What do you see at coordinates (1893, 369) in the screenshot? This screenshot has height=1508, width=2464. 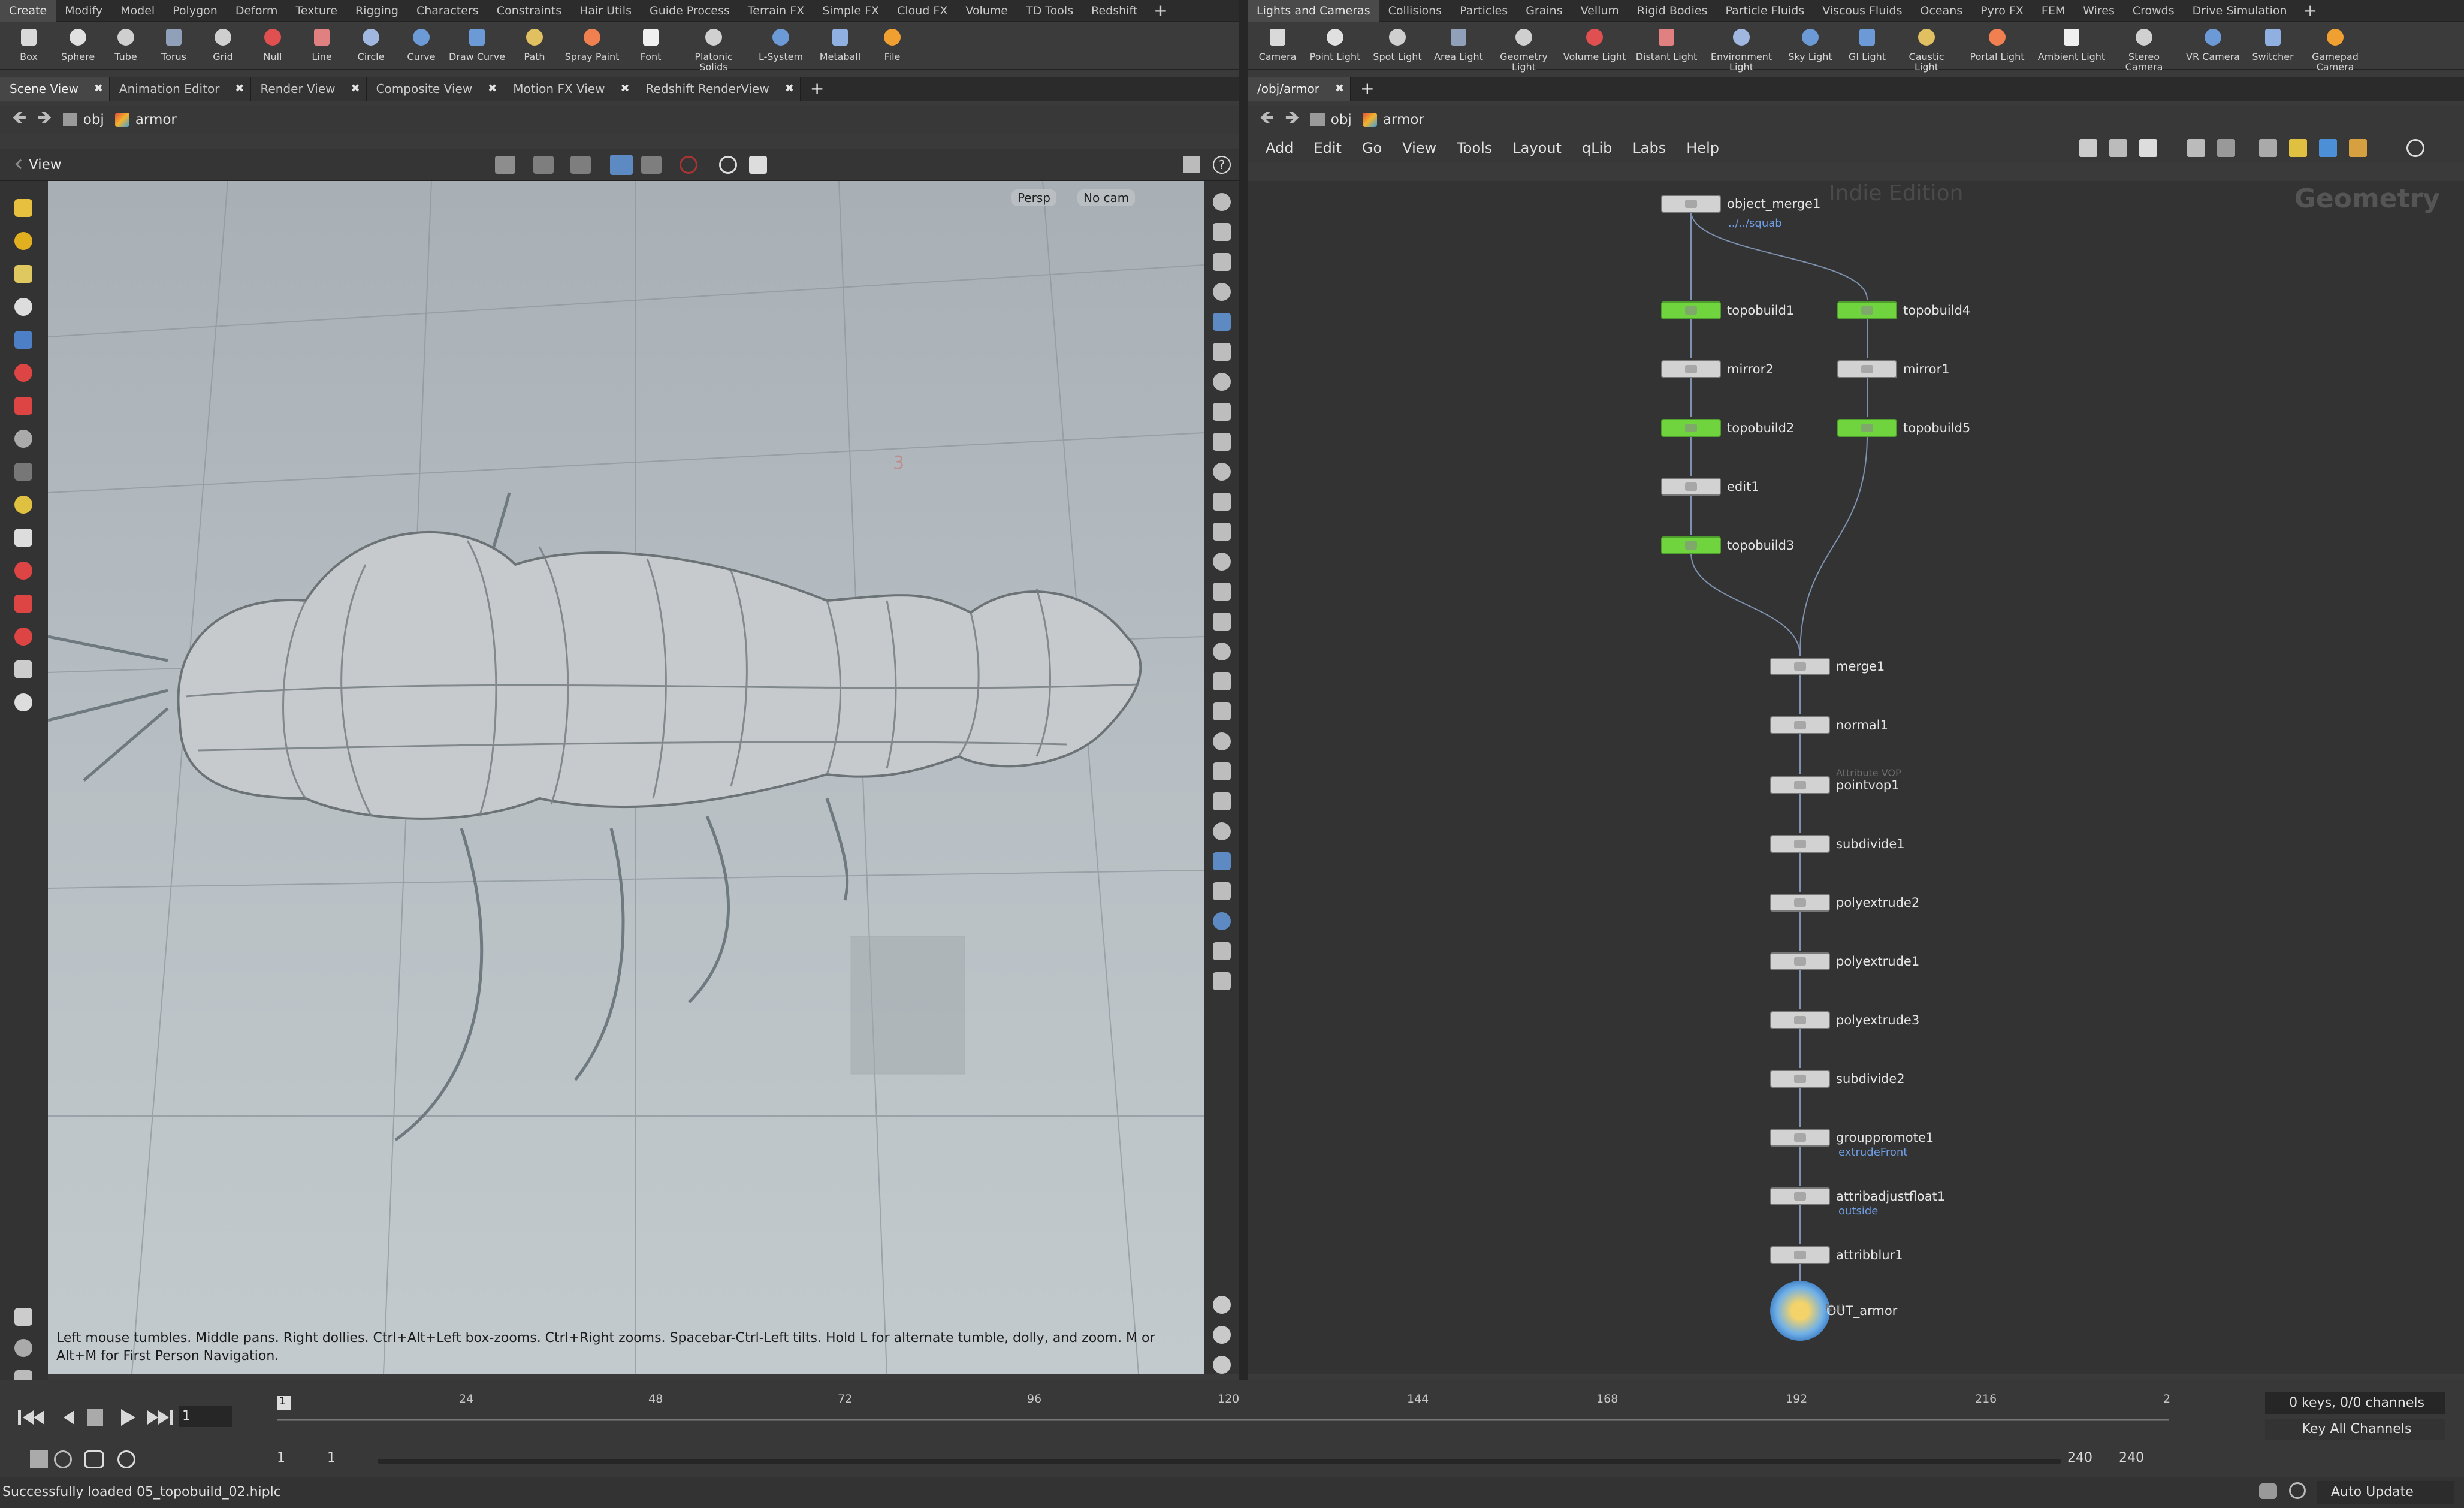 I see `node-mirror1: mirror1` at bounding box center [1893, 369].